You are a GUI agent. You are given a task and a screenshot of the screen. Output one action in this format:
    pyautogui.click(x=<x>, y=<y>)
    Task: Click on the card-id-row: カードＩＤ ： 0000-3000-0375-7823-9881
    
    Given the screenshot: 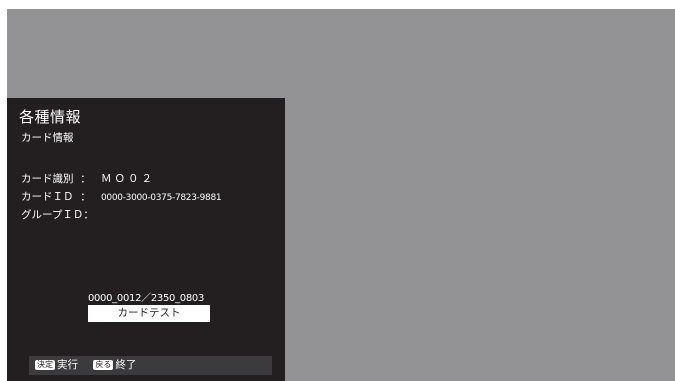 What is the action you would take?
    pyautogui.click(x=121, y=196)
    